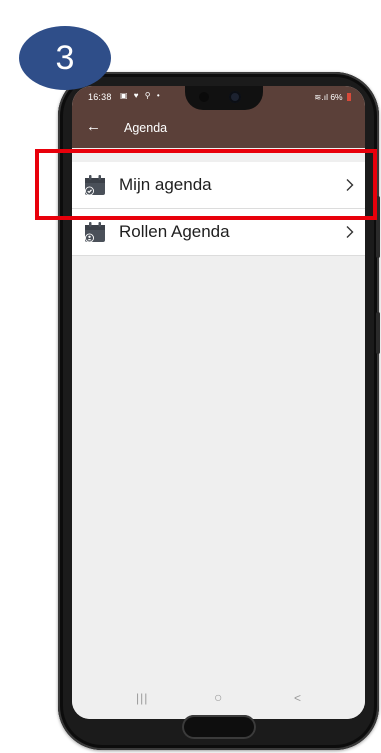  What do you see at coordinates (204, 97) in the screenshot?
I see `sensor-dot` at bounding box center [204, 97].